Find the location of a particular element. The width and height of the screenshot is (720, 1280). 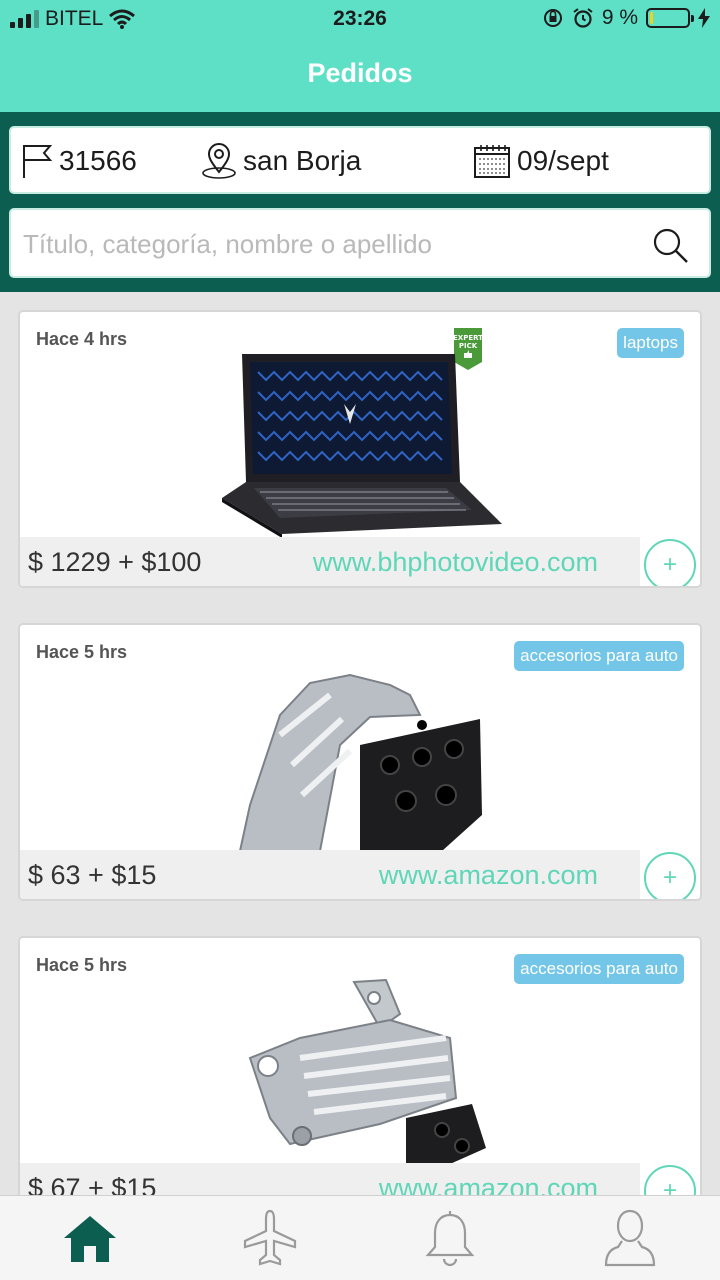

price-bar: $ 1229 + $100 www.bhphotovideo.com is located at coordinates (330, 561).